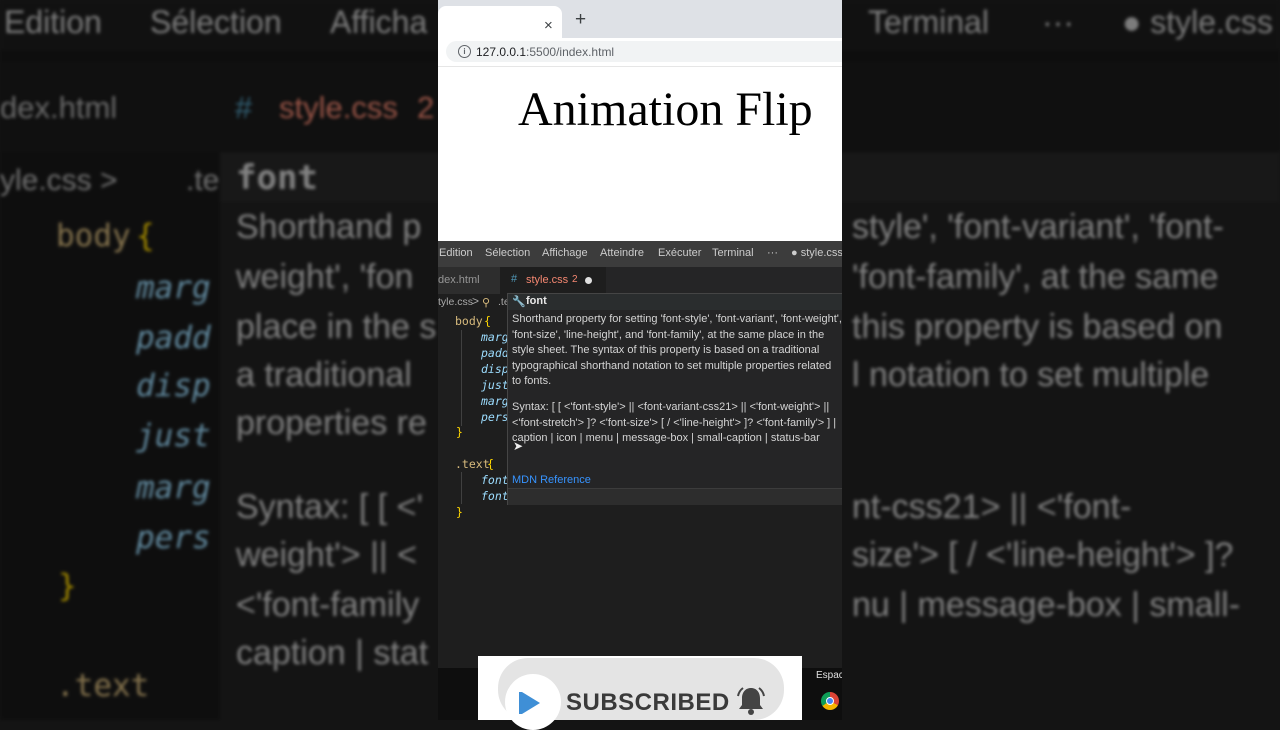 The height and width of the screenshot is (730, 1280). Describe the element at coordinates (338, 107) in the screenshot. I see `bg-tab-style: style.css` at that location.